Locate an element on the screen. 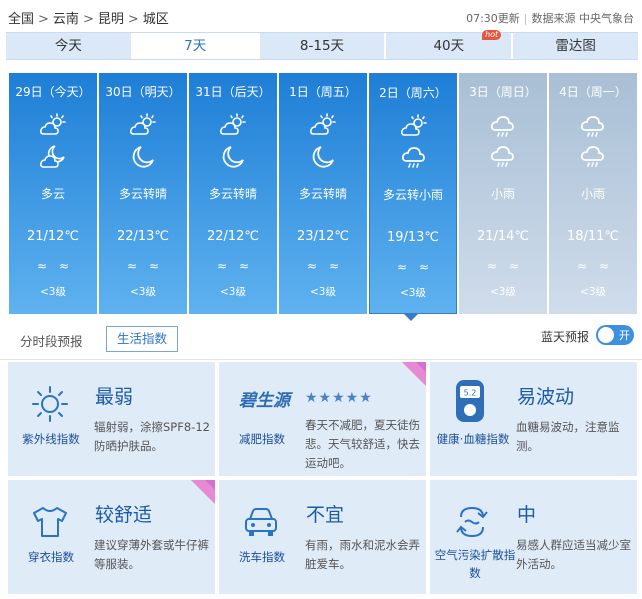  breadcrumb-country: 全国 is located at coordinates (21, 17).